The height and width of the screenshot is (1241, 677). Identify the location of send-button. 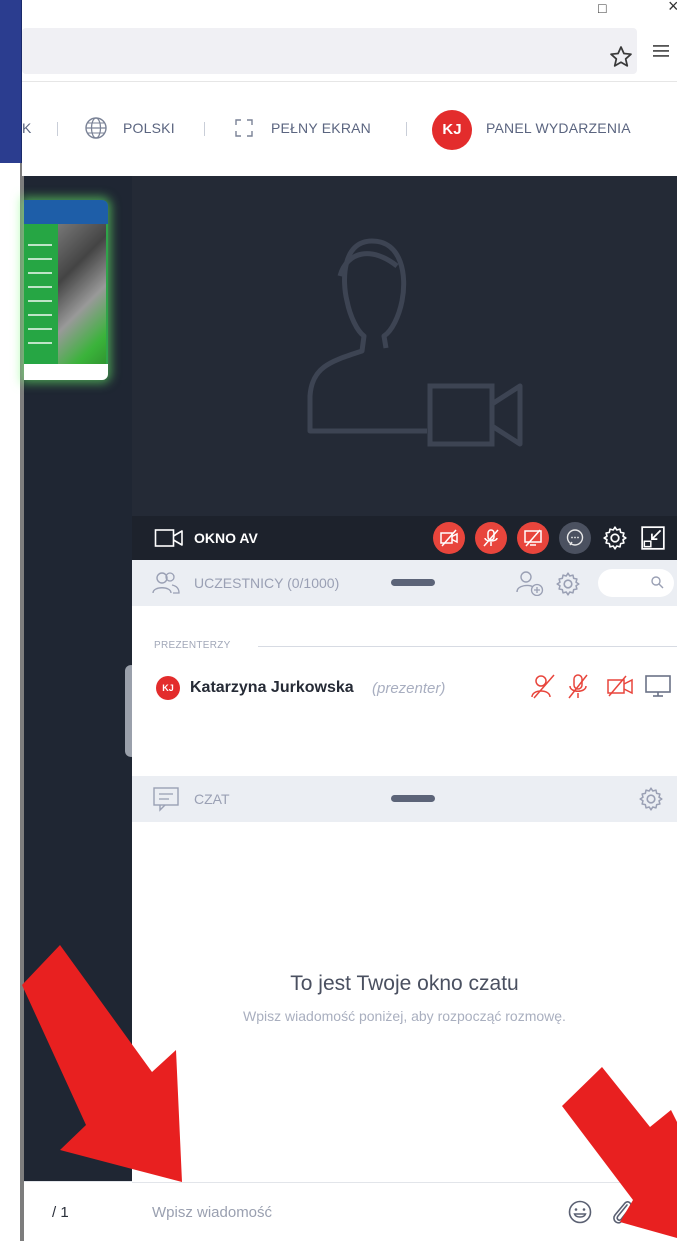
(662, 1212).